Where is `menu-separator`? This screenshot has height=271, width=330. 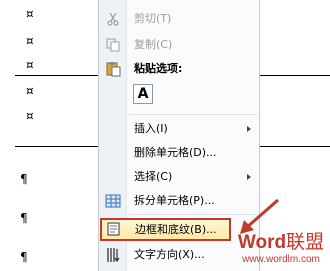
menu-separator is located at coordinates (193, 114).